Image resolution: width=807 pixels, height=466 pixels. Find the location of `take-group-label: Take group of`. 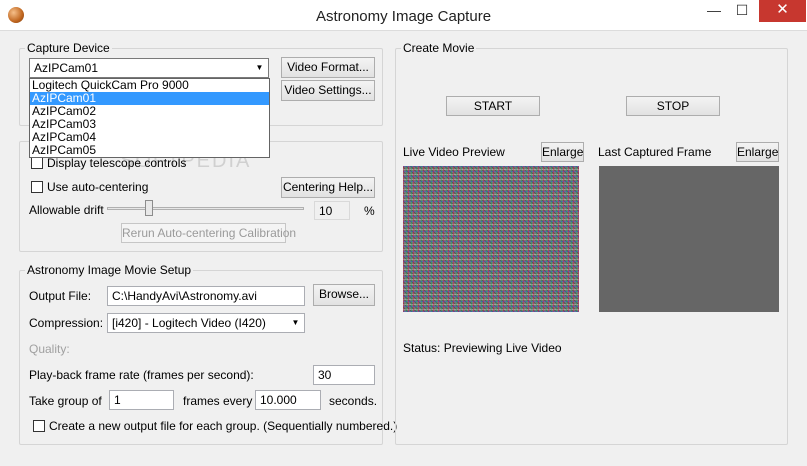

take-group-label: Take group of is located at coordinates (65, 401).